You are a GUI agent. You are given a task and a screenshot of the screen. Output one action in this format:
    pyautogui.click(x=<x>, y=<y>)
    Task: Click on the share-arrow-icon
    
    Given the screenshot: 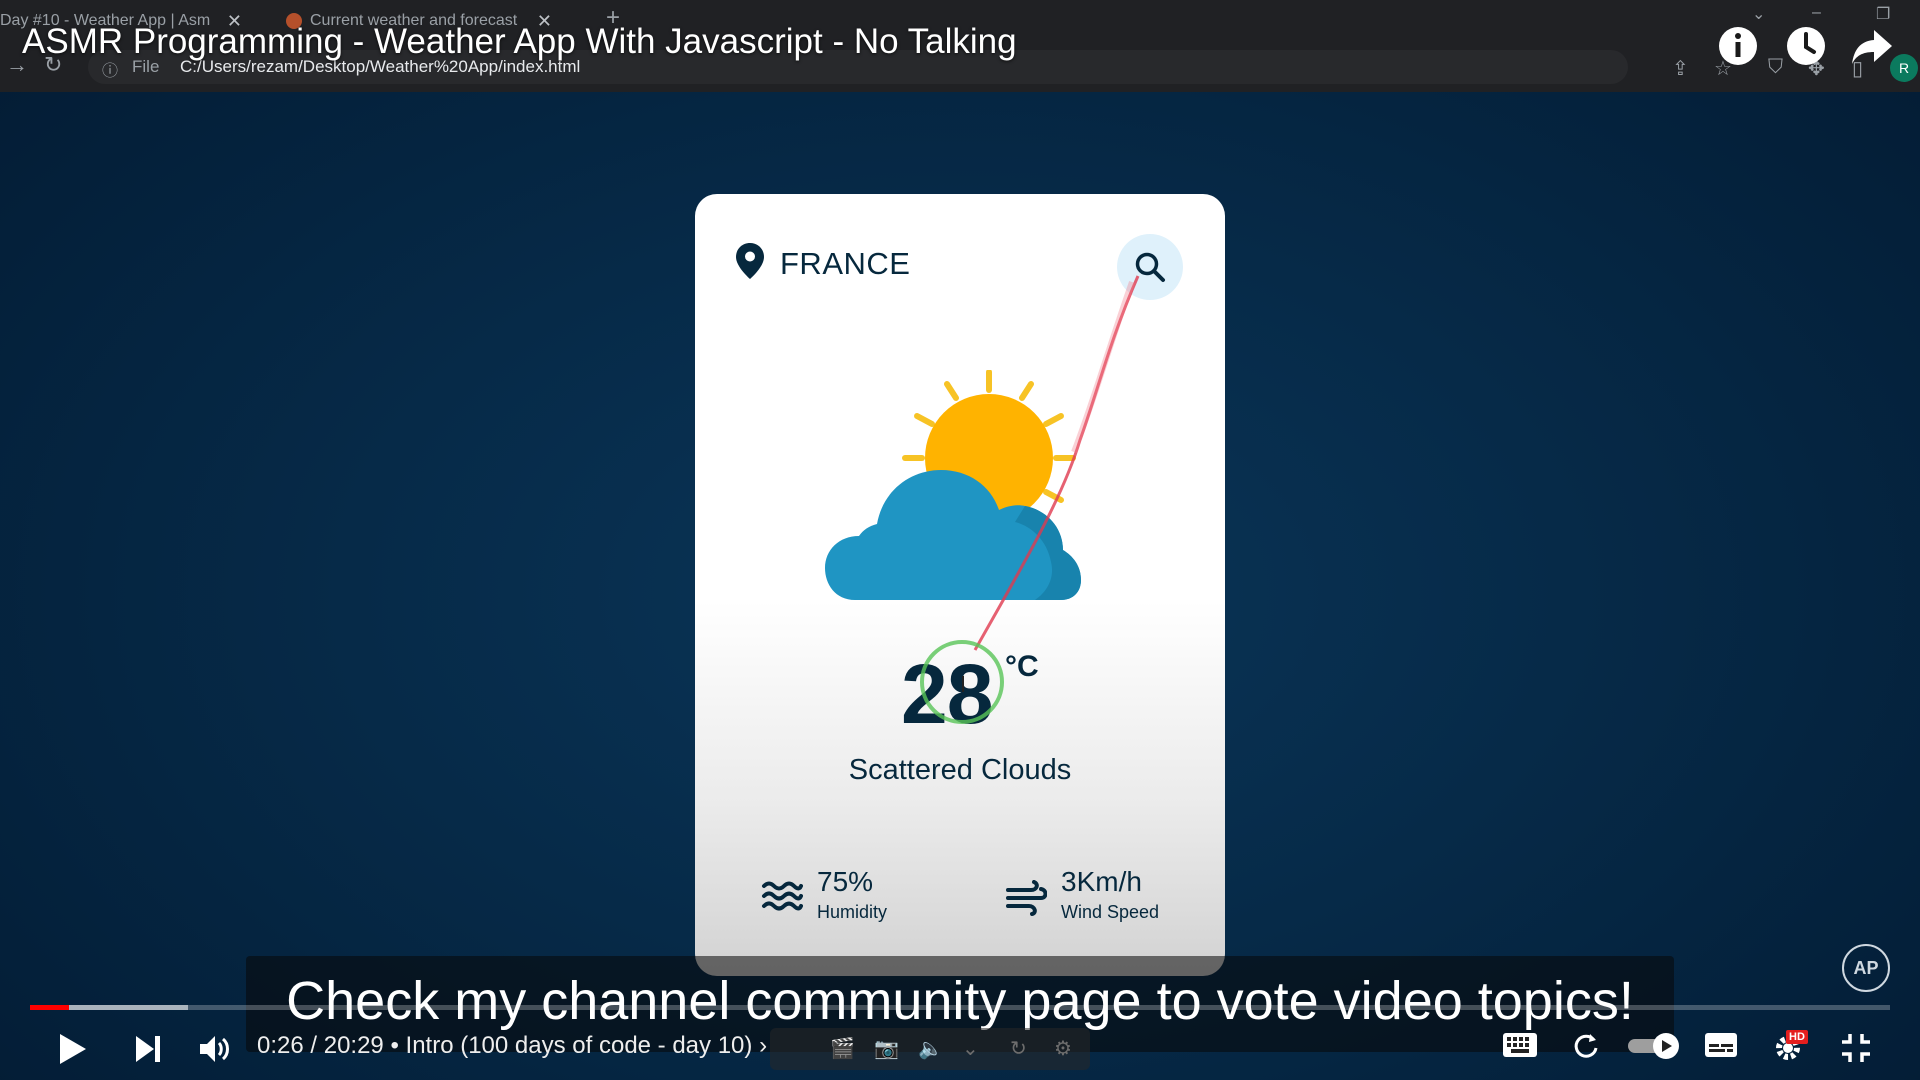 What is the action you would take?
    pyautogui.click(x=1872, y=46)
    